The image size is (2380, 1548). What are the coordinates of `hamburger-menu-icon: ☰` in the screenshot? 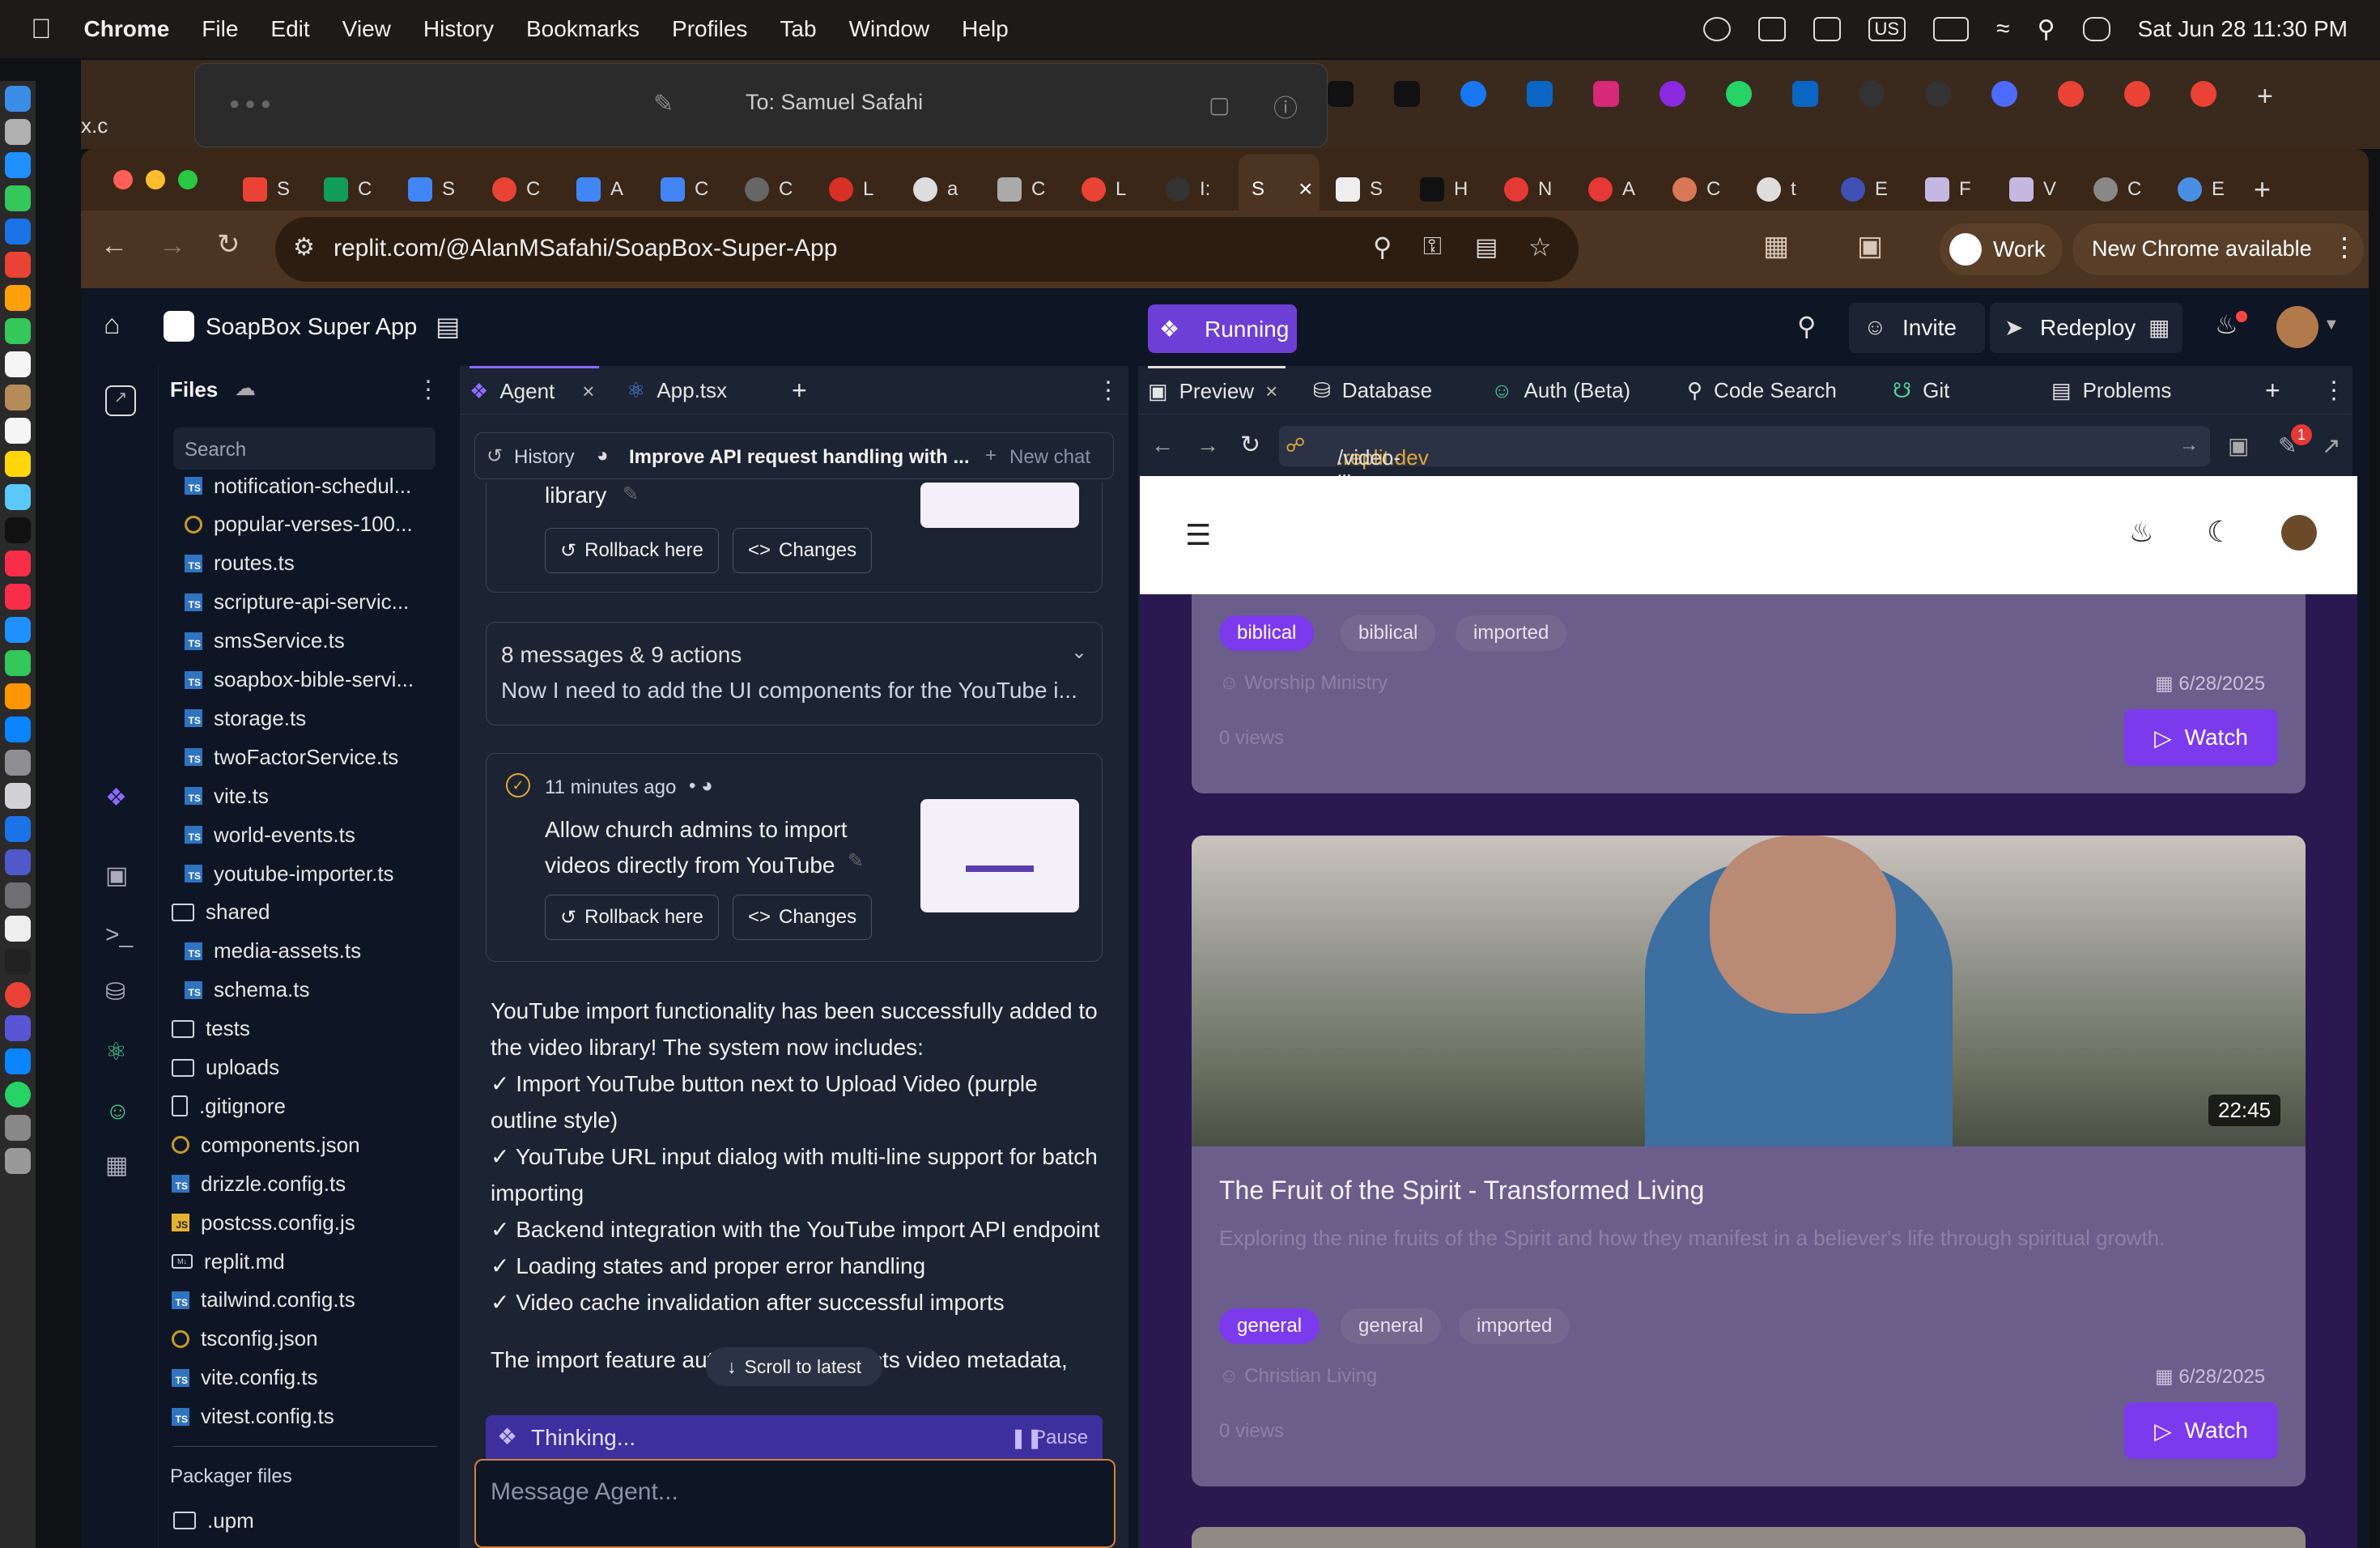 It's located at (1198, 535).